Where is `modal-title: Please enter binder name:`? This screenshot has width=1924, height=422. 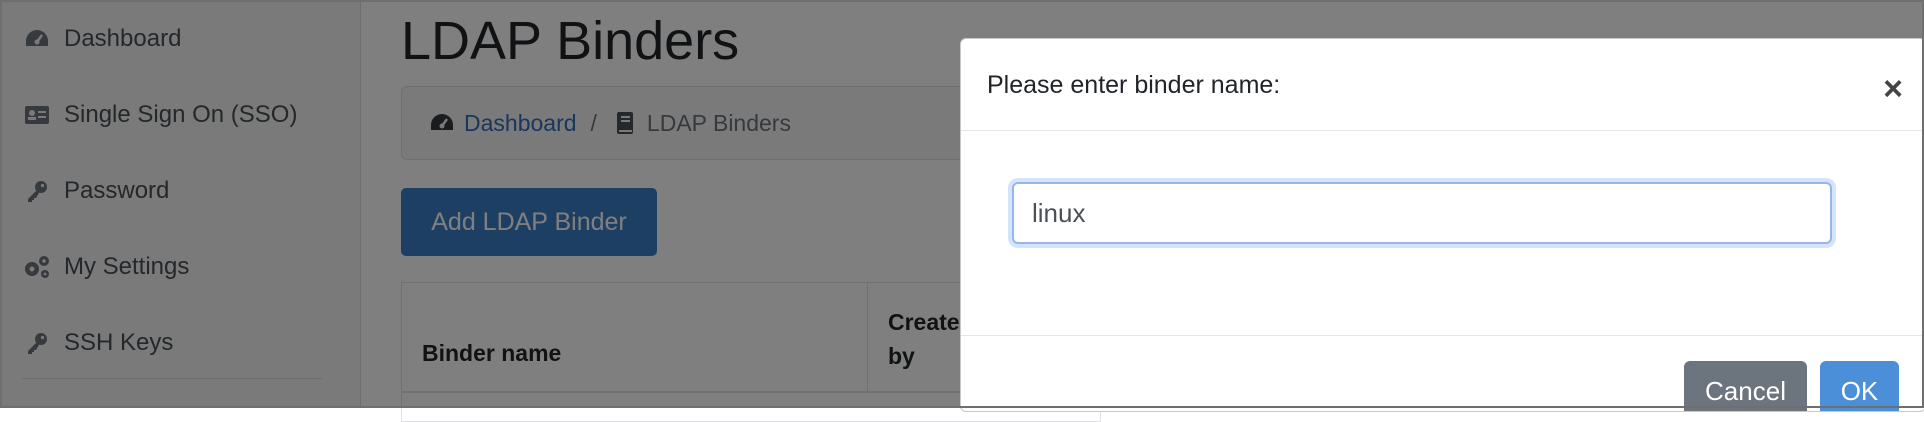 modal-title: Please enter binder name: is located at coordinates (1134, 85).